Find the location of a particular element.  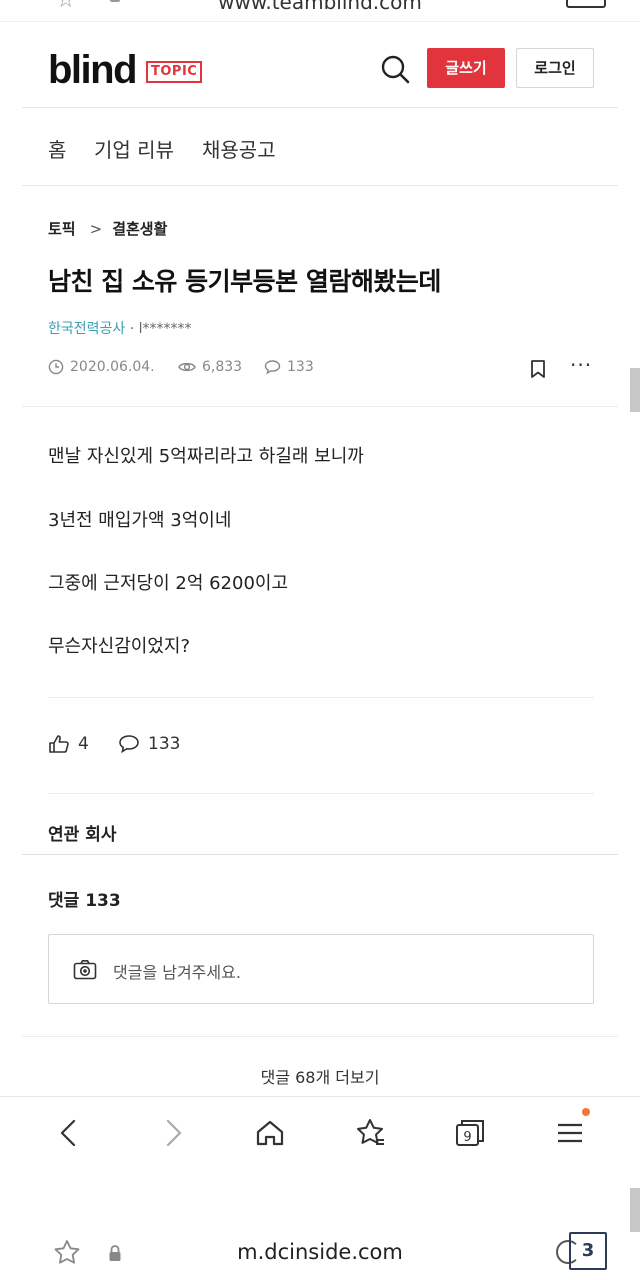

comment-input: 댓글을 남겨주세요. is located at coordinates (321, 969).